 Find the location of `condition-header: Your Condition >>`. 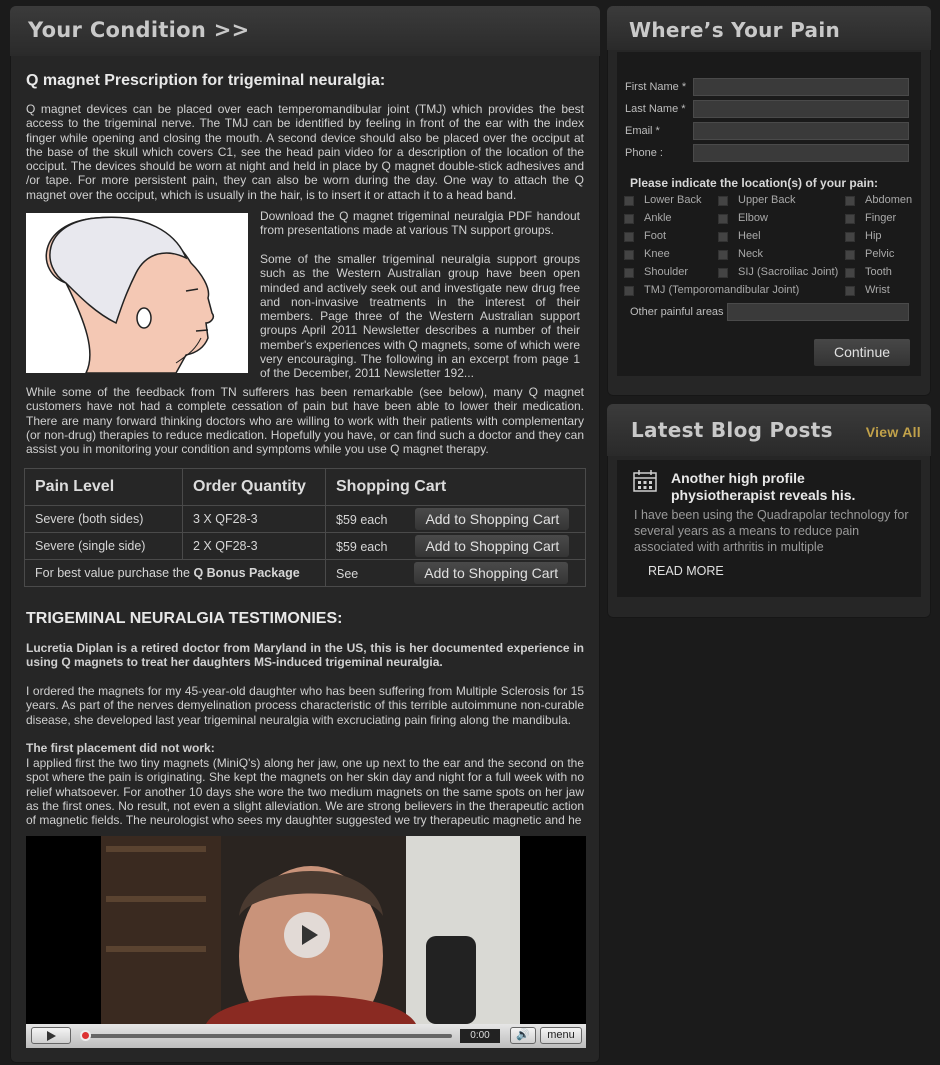

condition-header: Your Condition >> is located at coordinates (305, 31).